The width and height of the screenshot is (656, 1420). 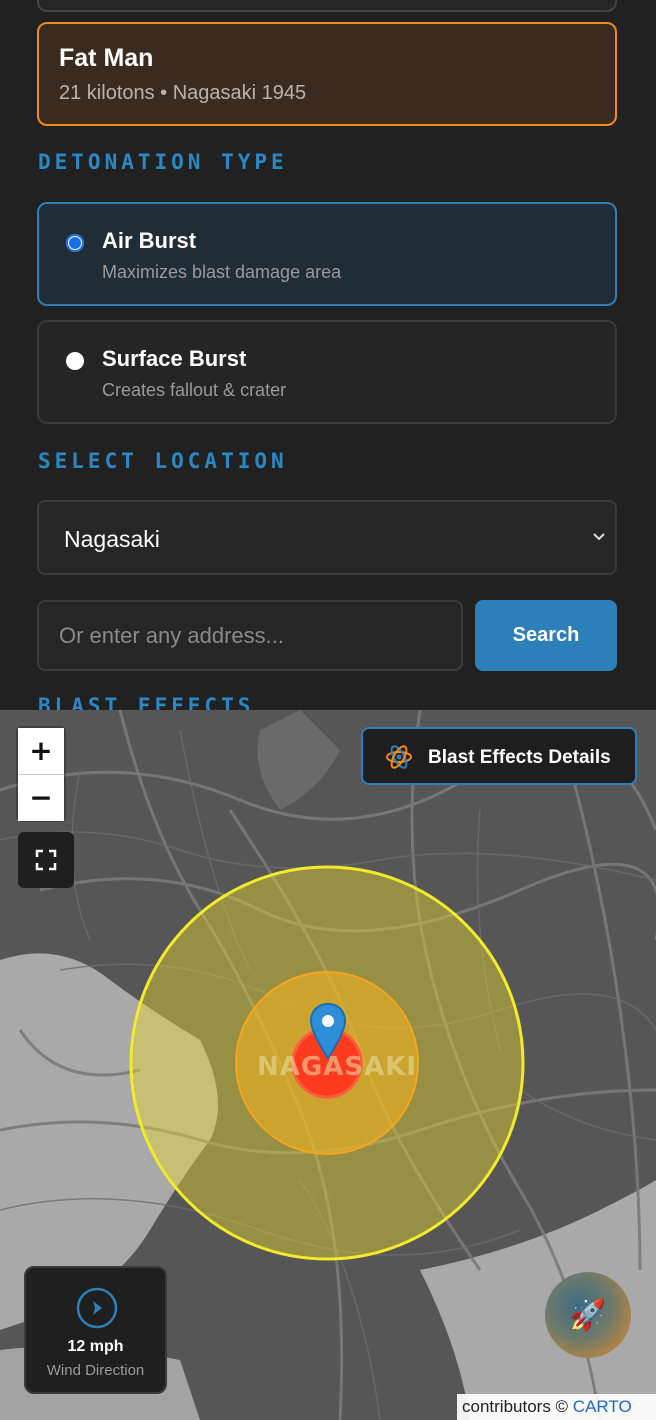 What do you see at coordinates (517, 1406) in the screenshot?
I see `attribution-text: contributors ©` at bounding box center [517, 1406].